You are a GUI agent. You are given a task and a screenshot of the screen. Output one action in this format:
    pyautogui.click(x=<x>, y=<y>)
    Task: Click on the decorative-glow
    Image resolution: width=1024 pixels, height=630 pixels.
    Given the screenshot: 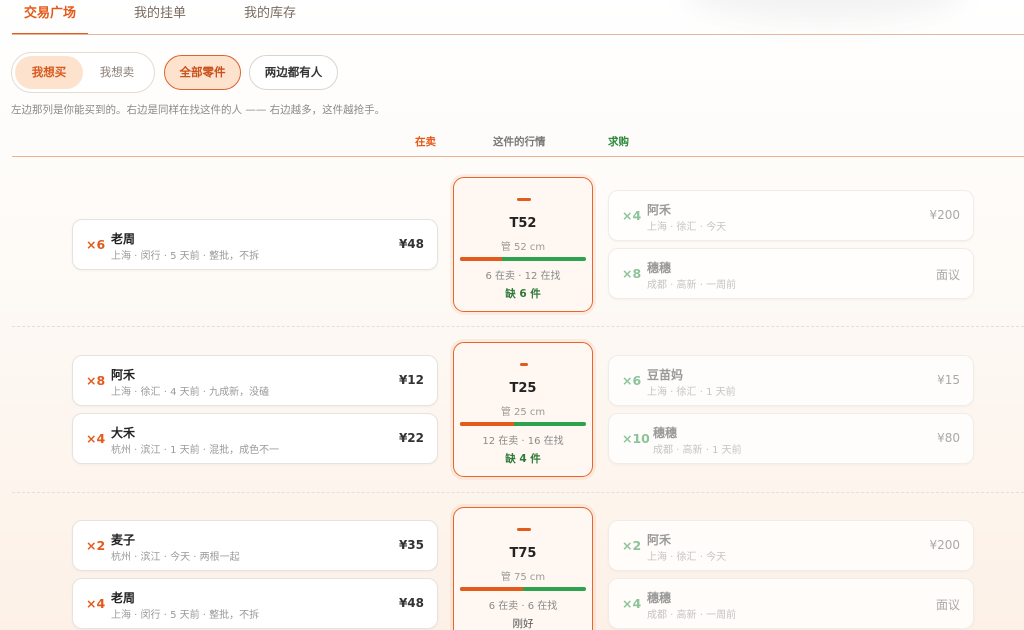 What is the action you would take?
    pyautogui.click(x=824, y=10)
    